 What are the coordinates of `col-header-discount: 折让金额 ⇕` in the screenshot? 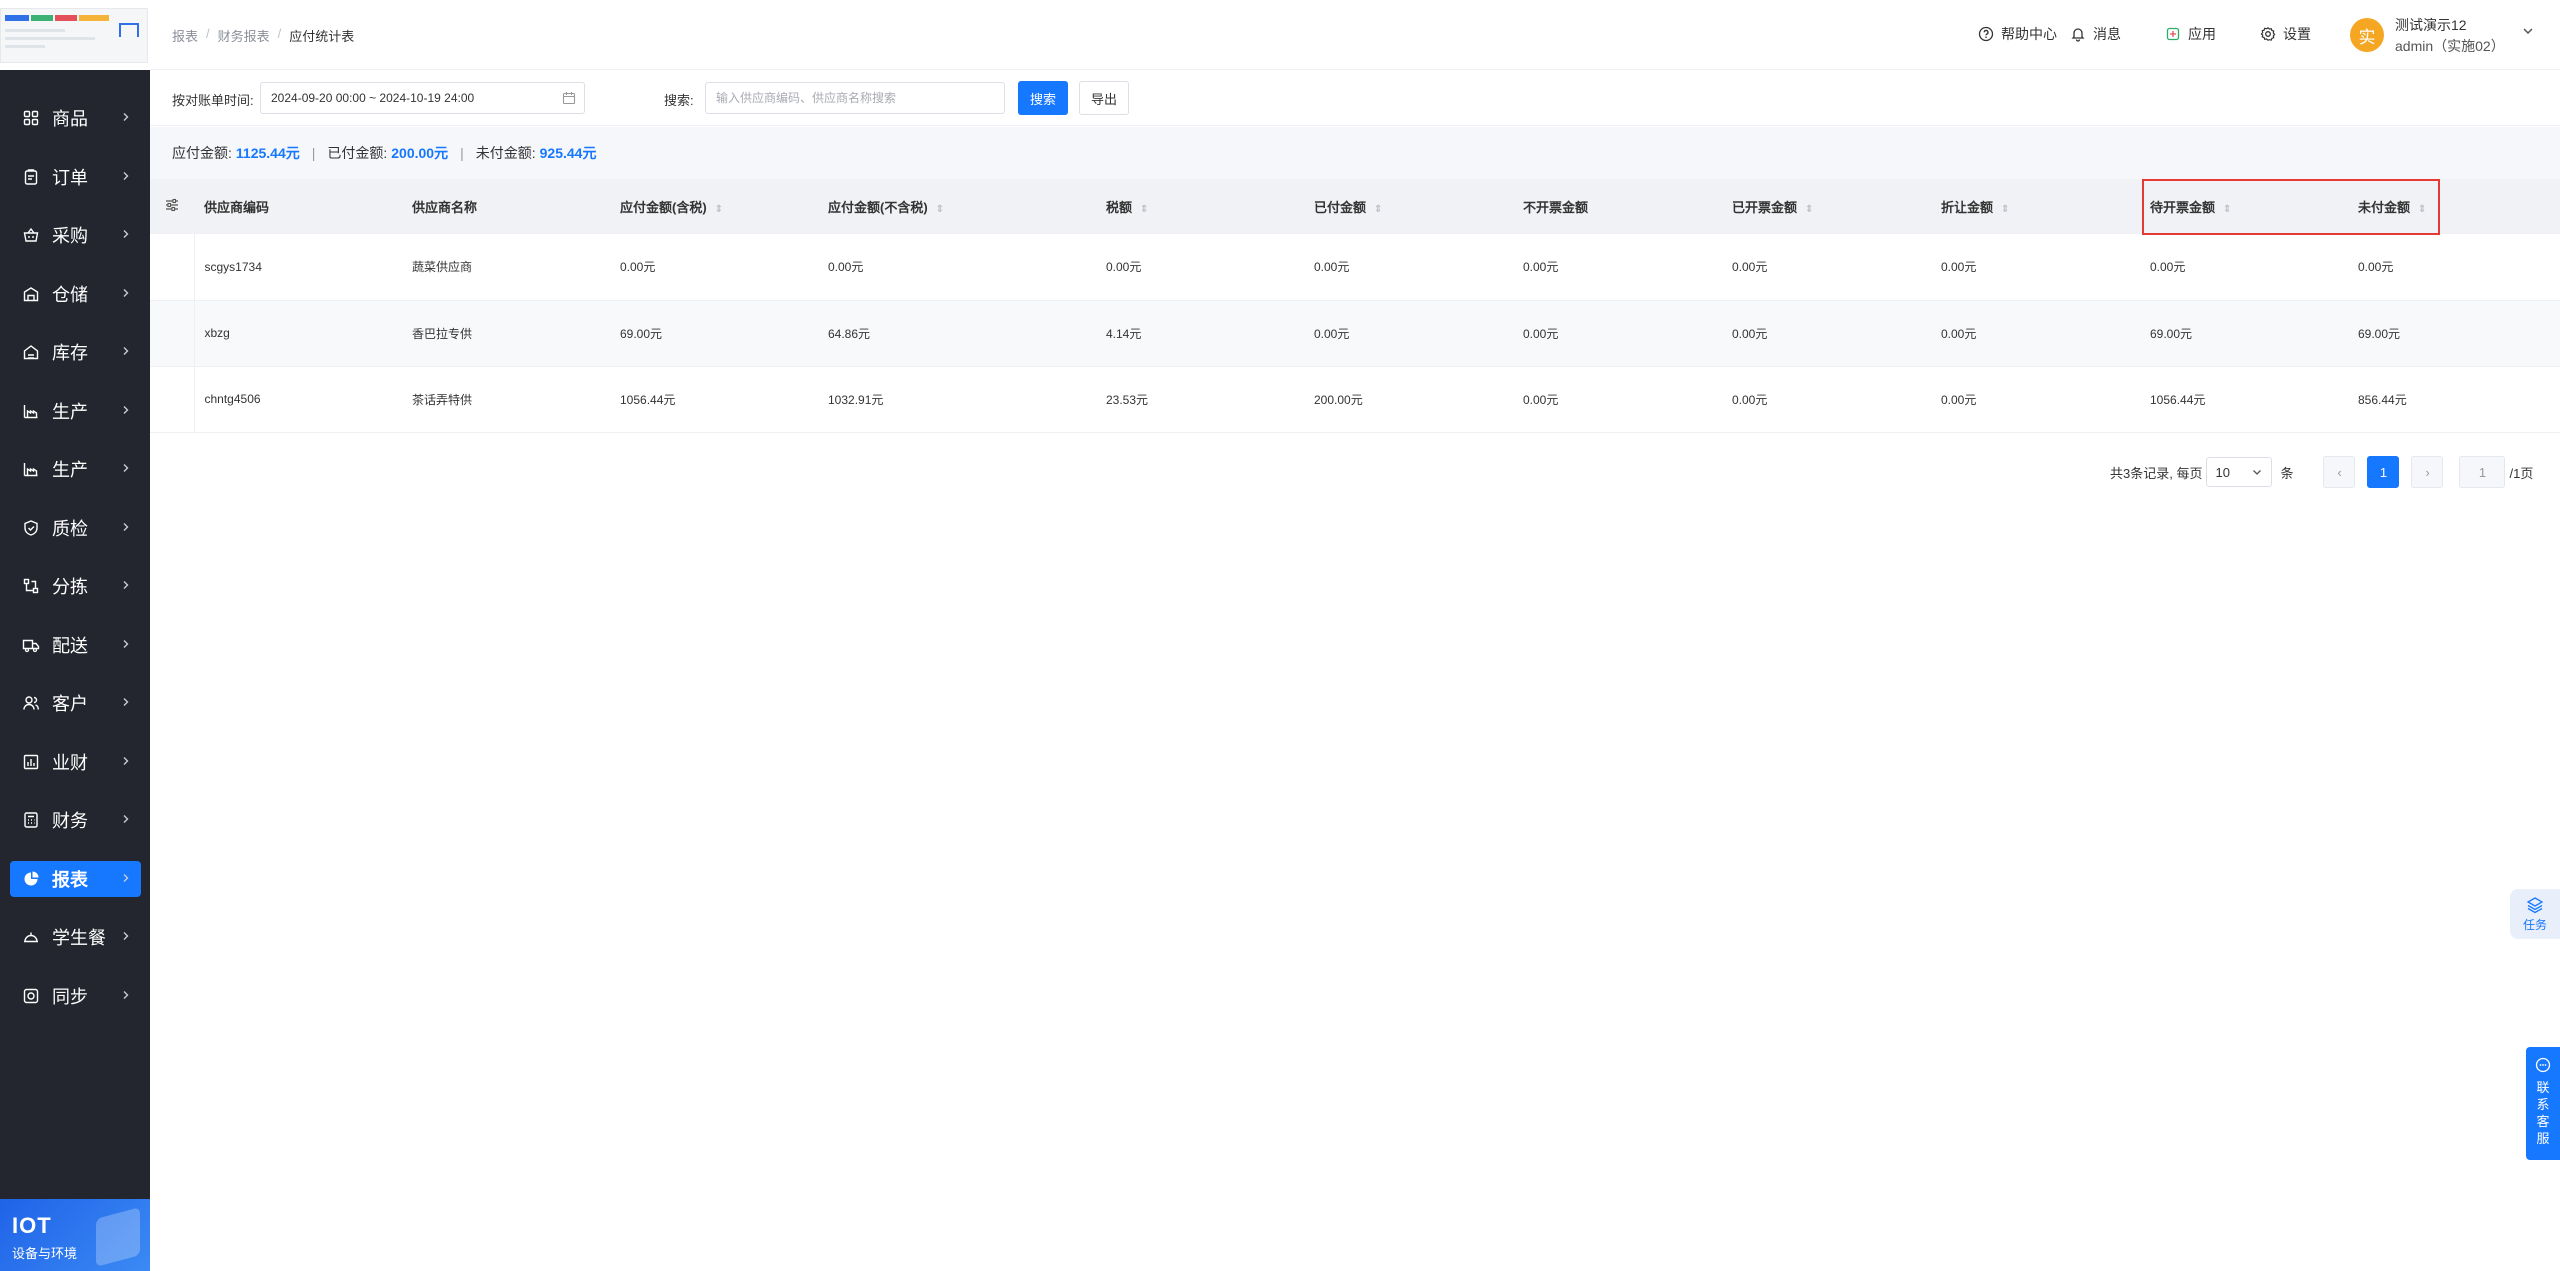 It's located at (2035, 206).